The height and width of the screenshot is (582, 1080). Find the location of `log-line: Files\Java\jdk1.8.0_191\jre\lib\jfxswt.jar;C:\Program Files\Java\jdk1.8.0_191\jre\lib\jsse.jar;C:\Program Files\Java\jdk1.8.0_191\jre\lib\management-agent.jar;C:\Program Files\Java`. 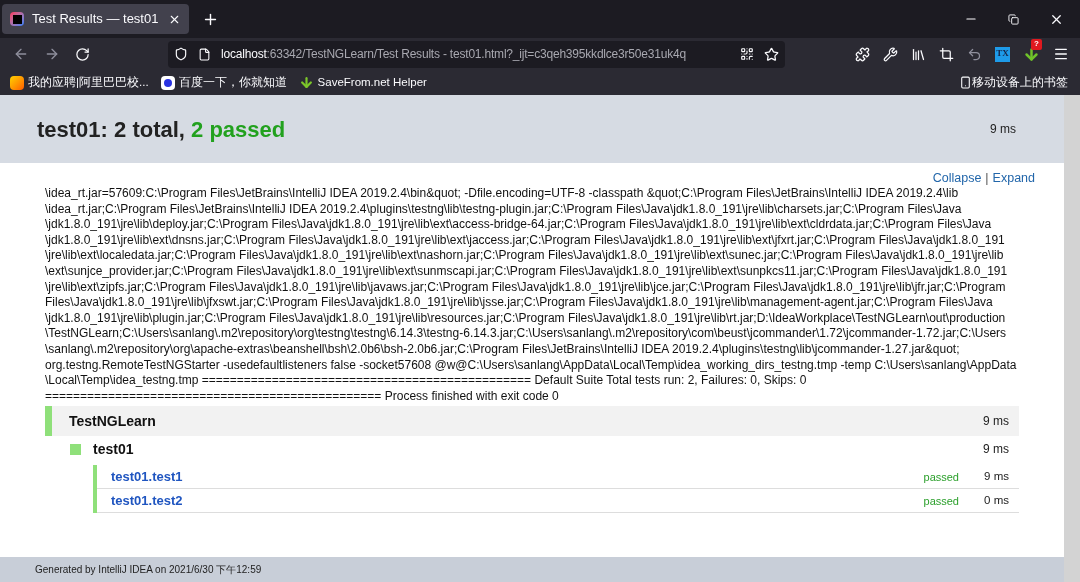

log-line: Files\Java\jdk1.8.0_191\jre\lib\jfxswt.jar;C:\Program Files\Java\jdk1.8.0_191\jre\lib\jsse.jar;C:\Program Files\Java\jdk1.8.0_191\jre\lib\management-agent.jar;C:\Program Files\Java is located at coordinates (519, 303).